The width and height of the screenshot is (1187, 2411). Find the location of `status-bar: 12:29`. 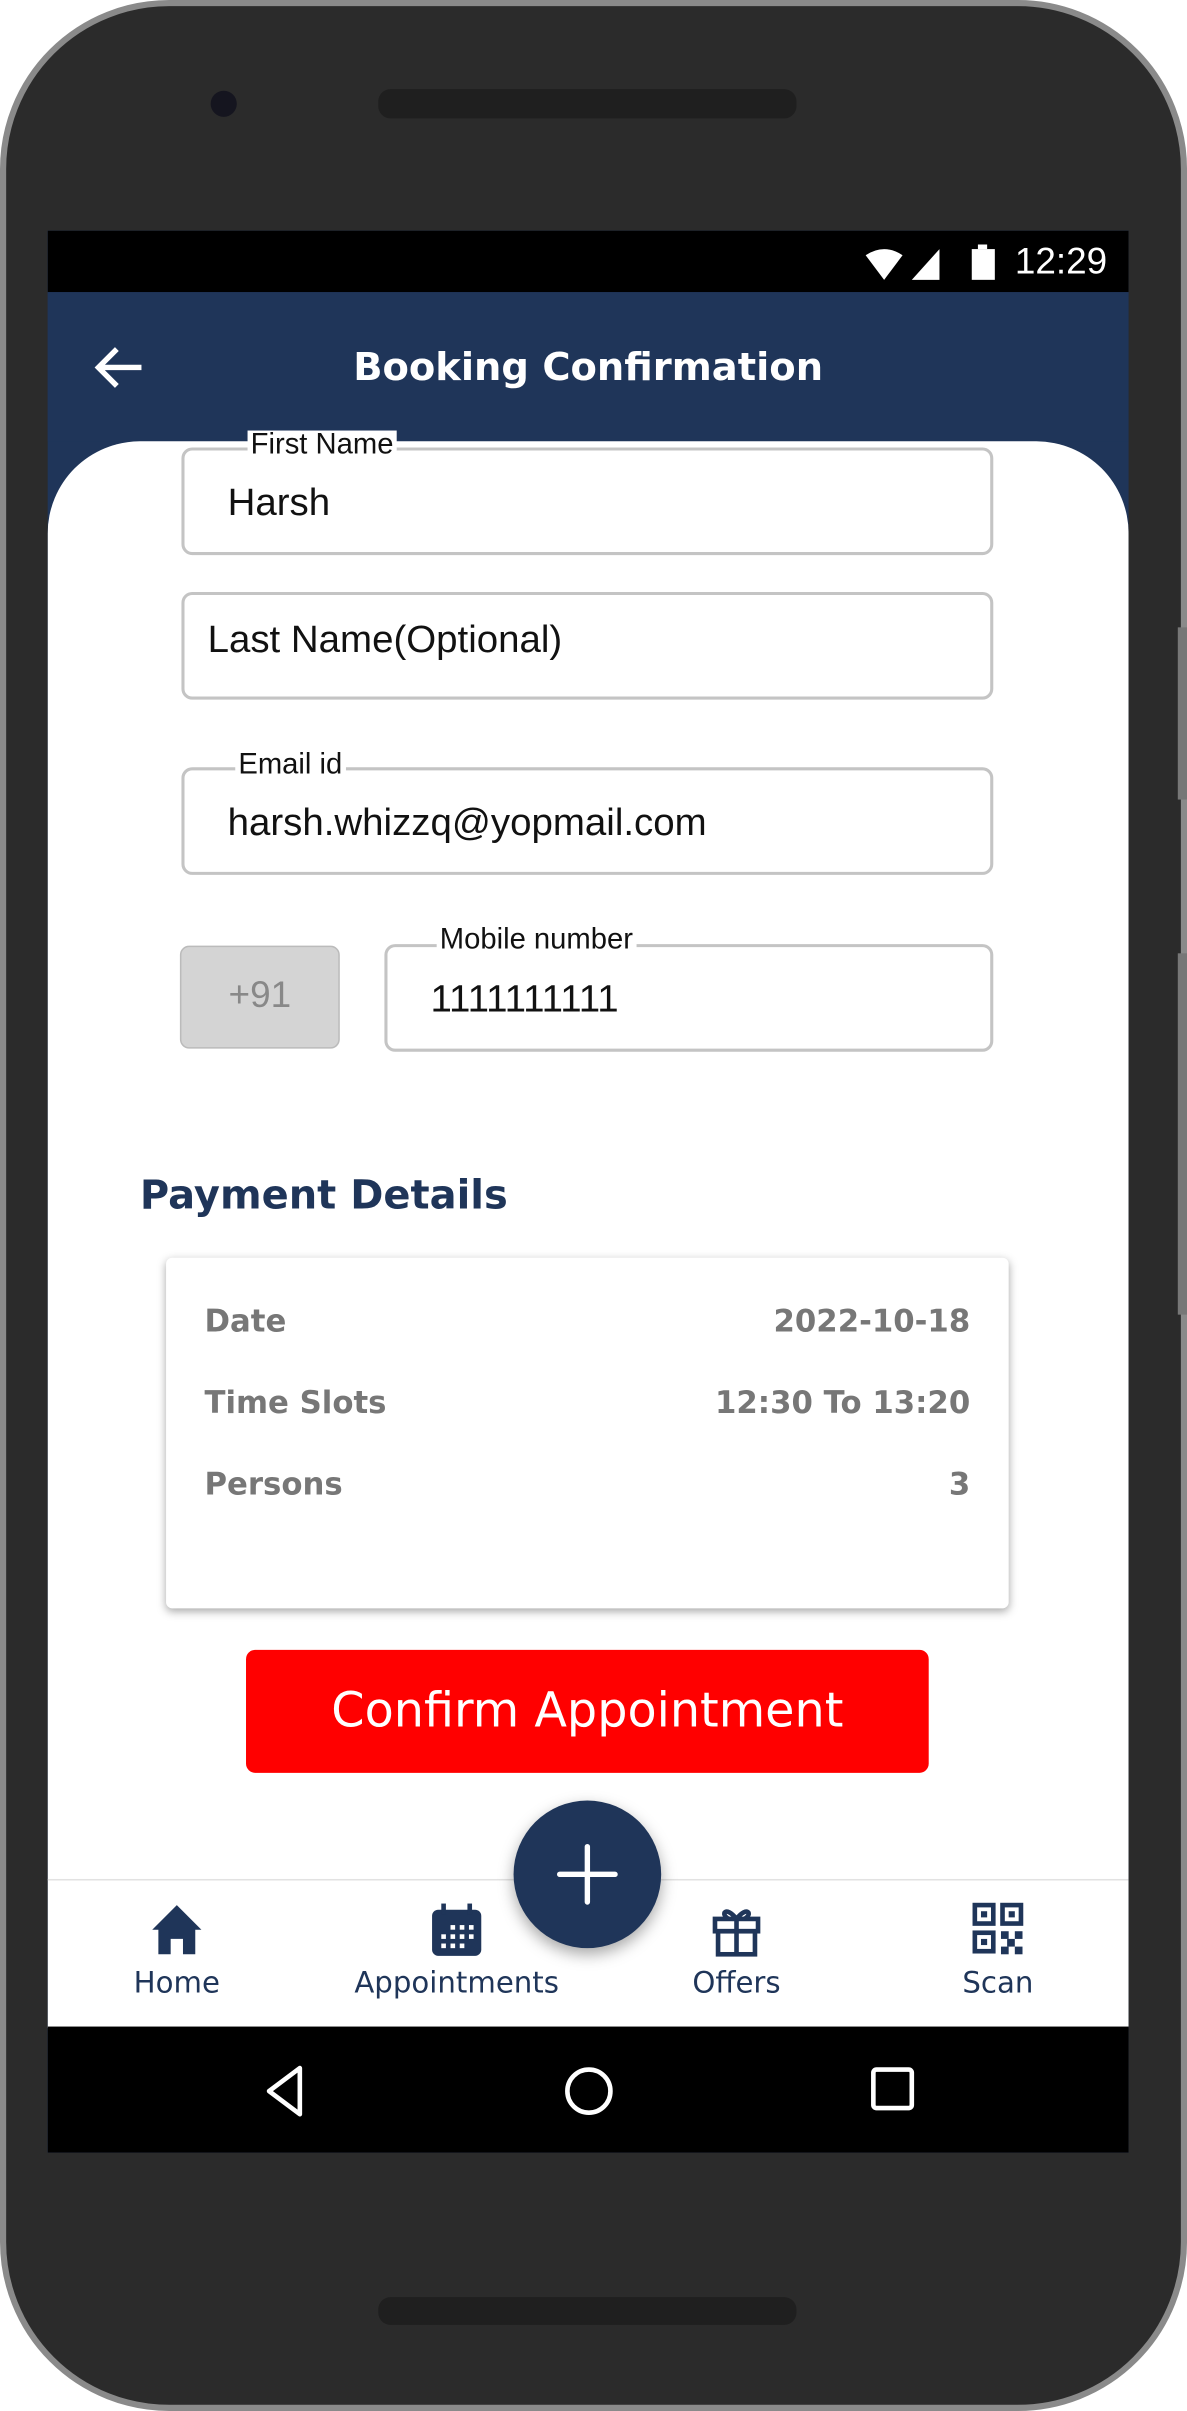

status-bar: 12:29 is located at coordinates (588, 261).